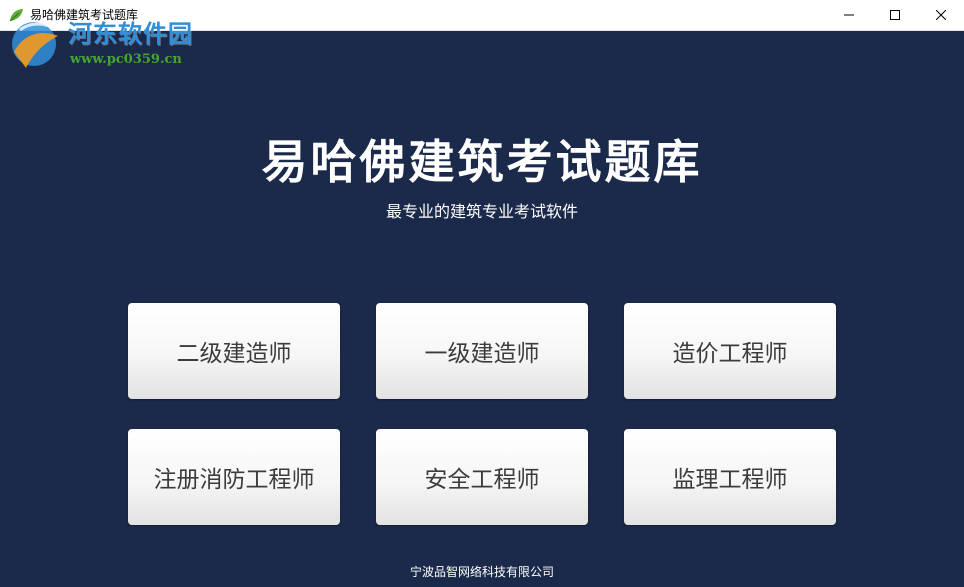 The width and height of the screenshot is (964, 587). Describe the element at coordinates (482, 351) in the screenshot. I see `exam-button-first-class-constructor: 一级建造师` at that location.